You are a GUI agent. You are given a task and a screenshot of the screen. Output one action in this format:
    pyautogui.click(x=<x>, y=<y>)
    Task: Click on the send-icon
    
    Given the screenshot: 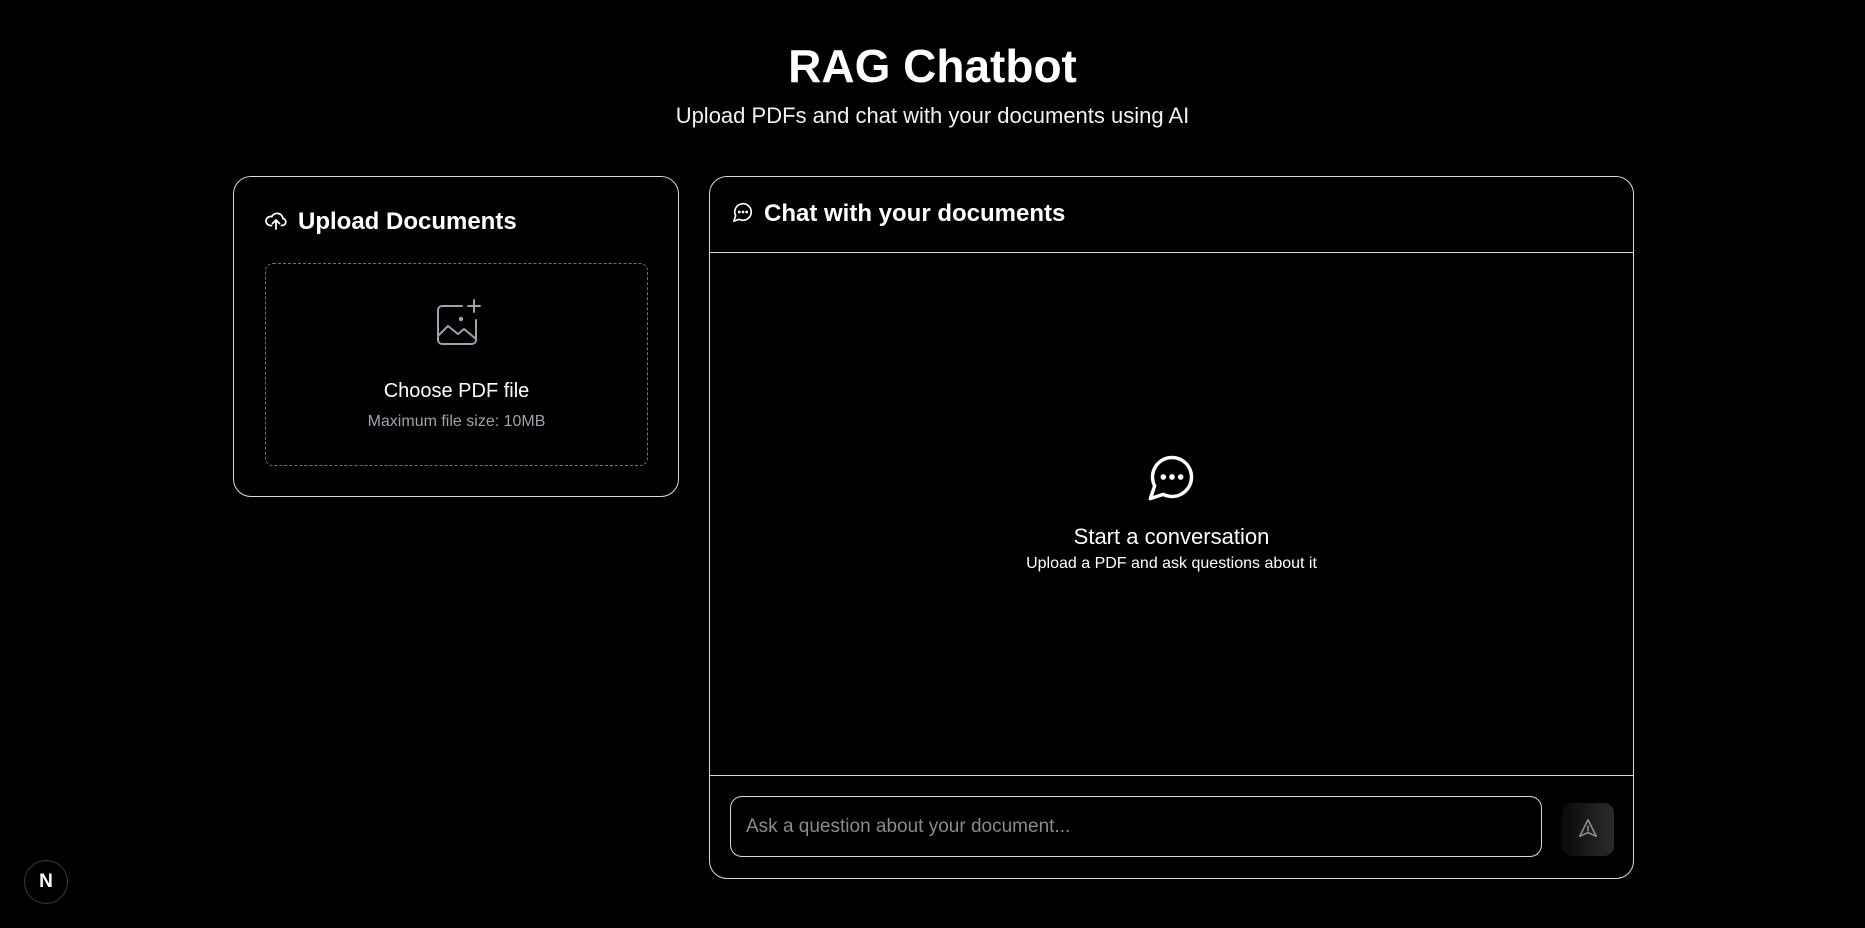 What is the action you would take?
    pyautogui.click(x=1588, y=829)
    